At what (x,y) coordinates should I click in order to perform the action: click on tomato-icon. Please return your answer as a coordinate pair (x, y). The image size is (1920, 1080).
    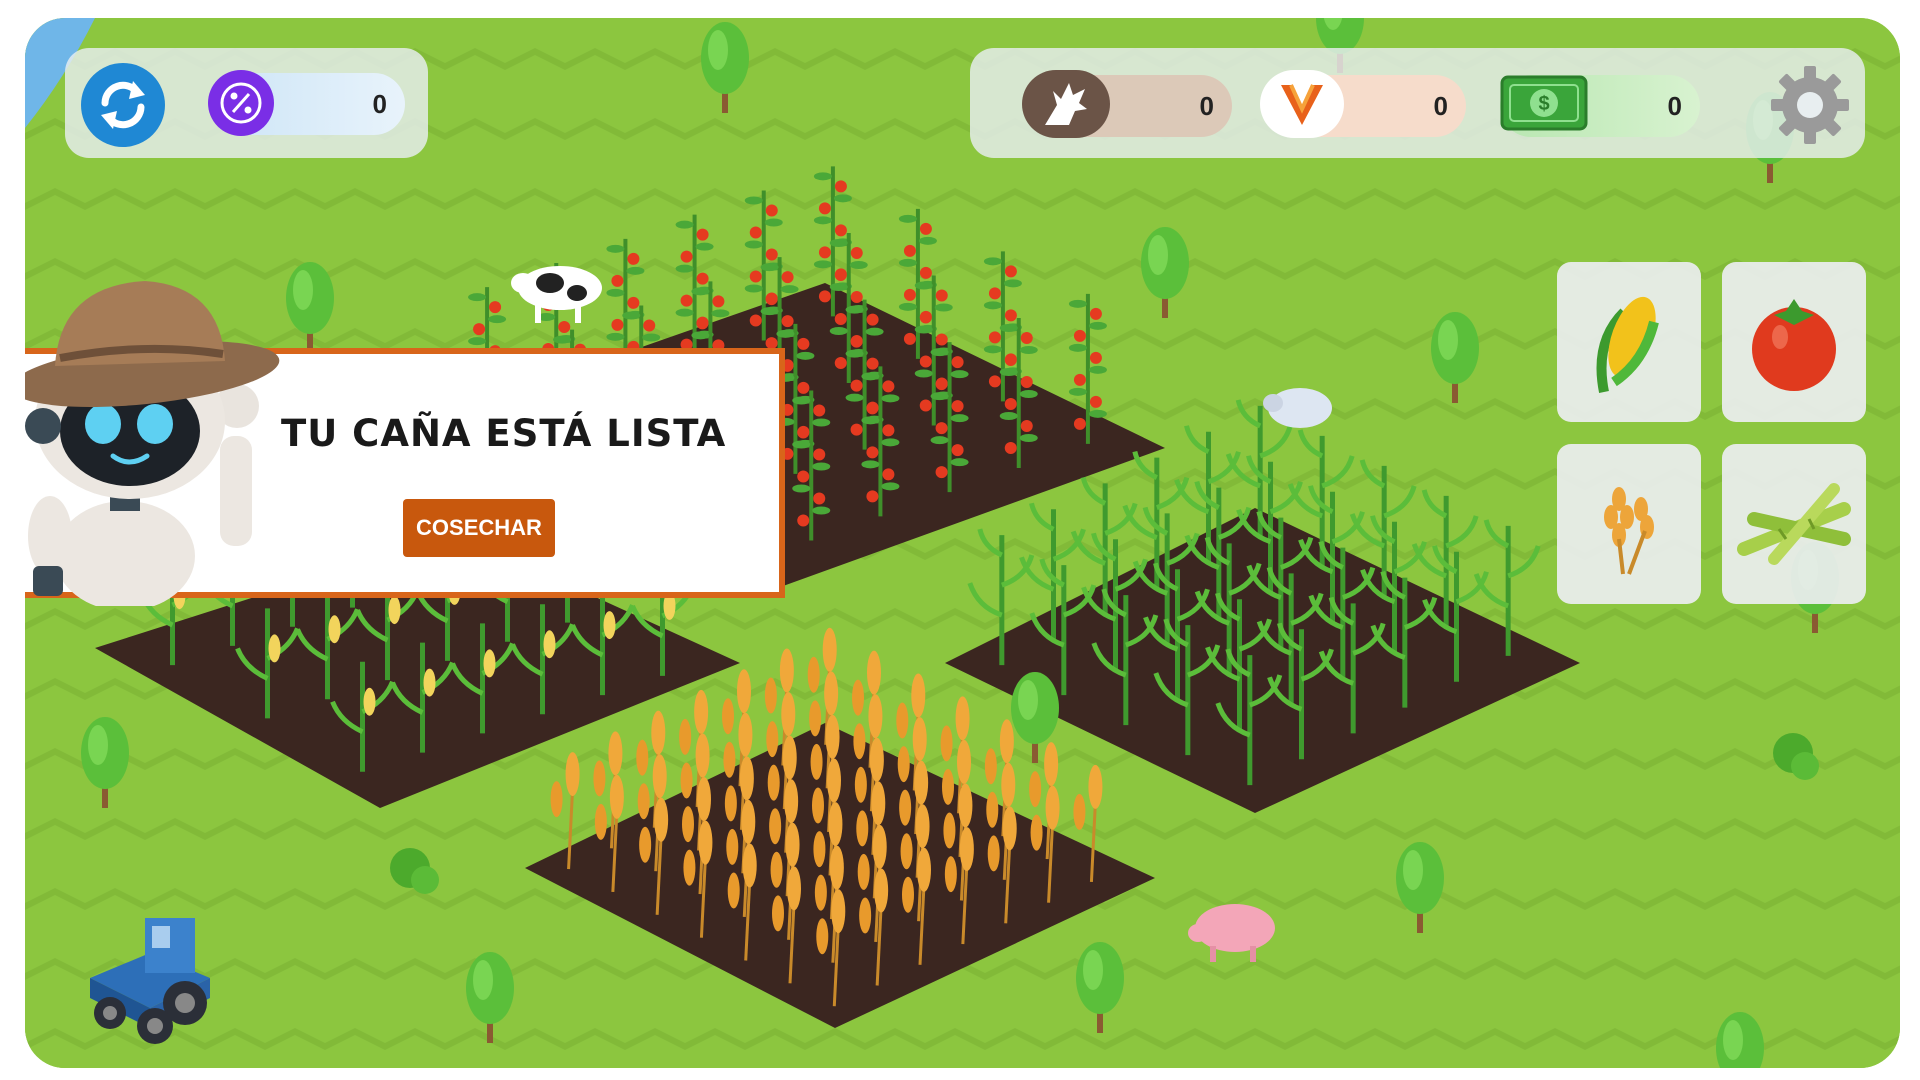
    Looking at the image, I should click on (1794, 345).